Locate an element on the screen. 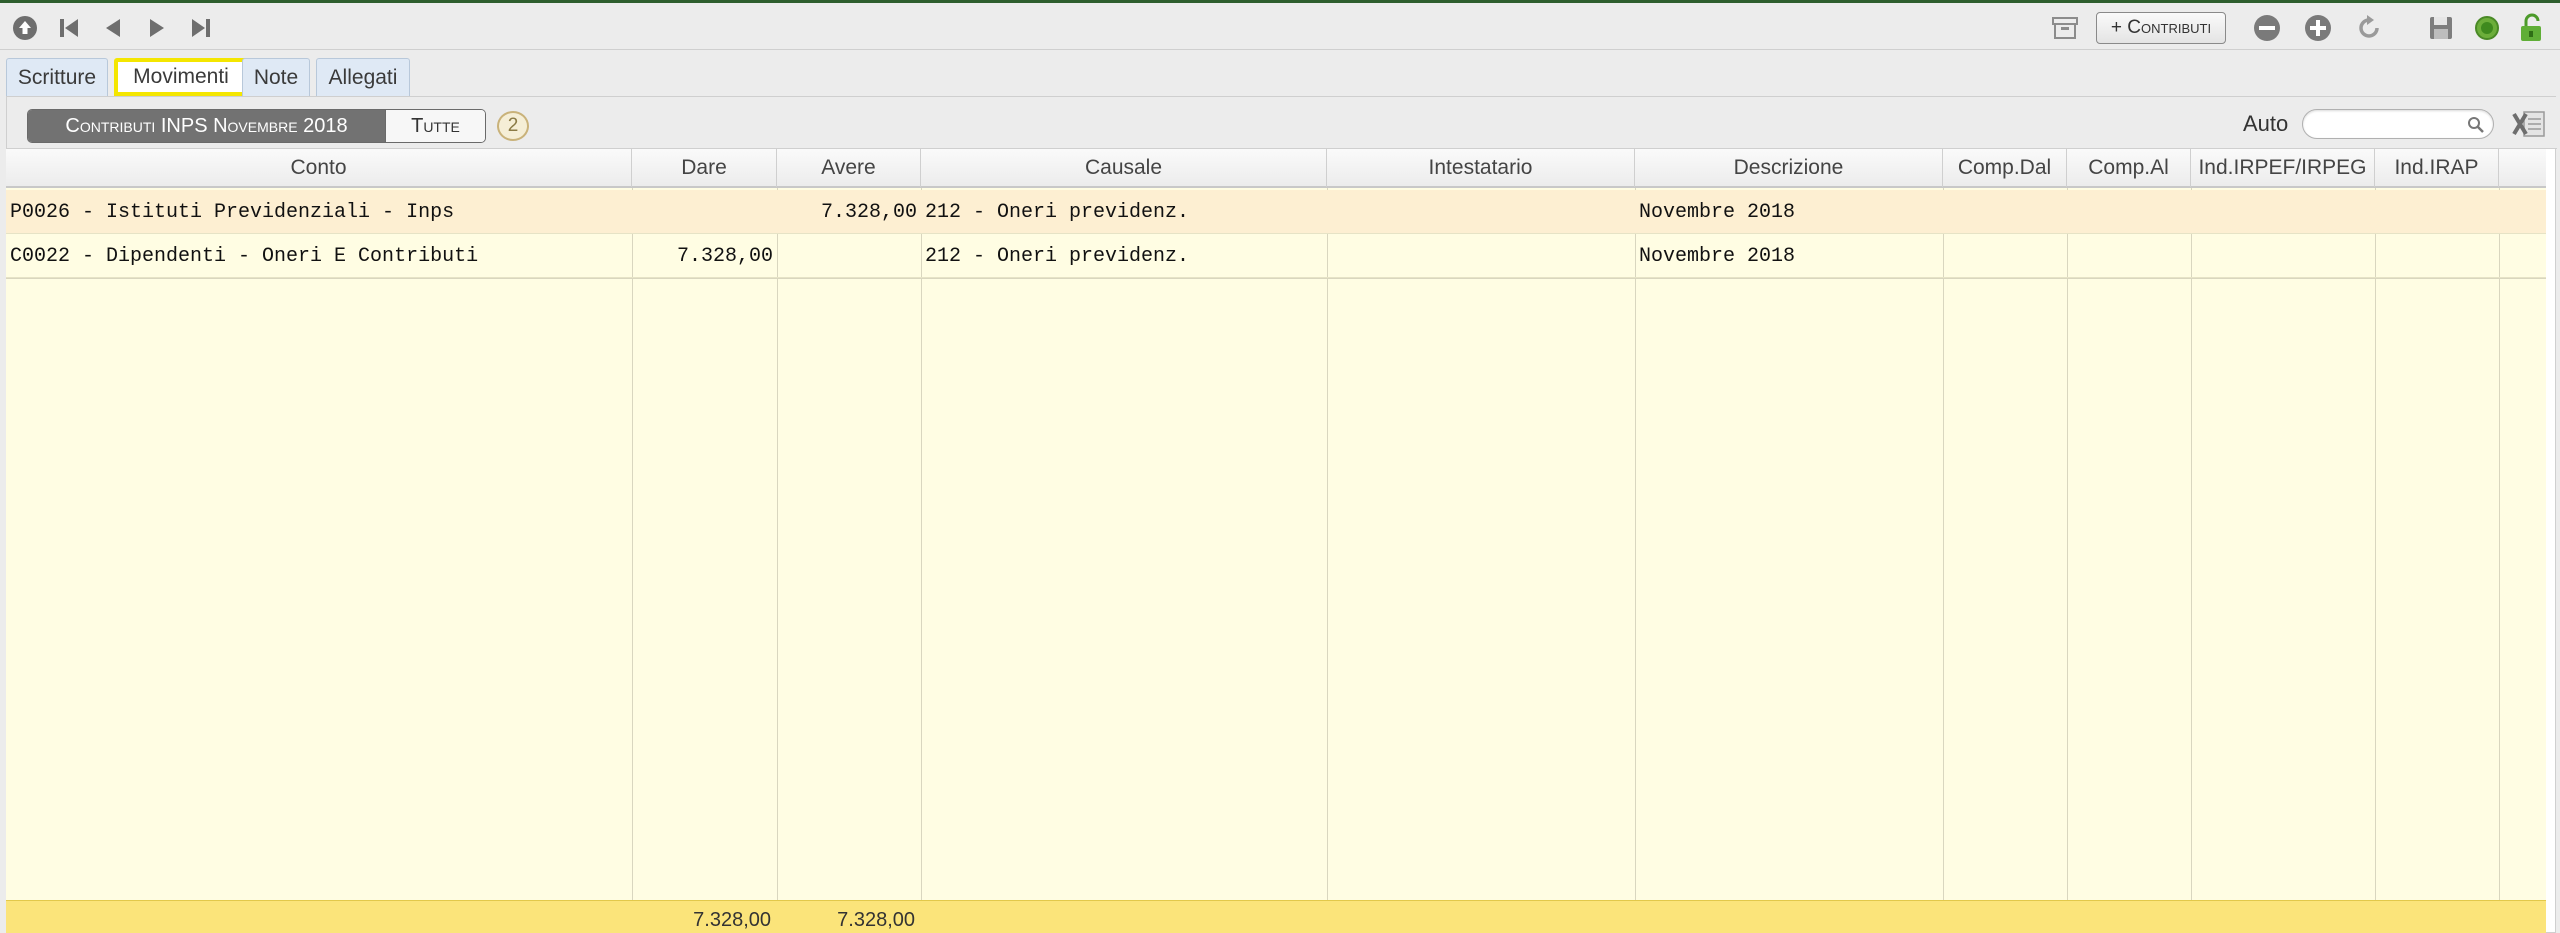  search-input is located at coordinates (2398, 124).